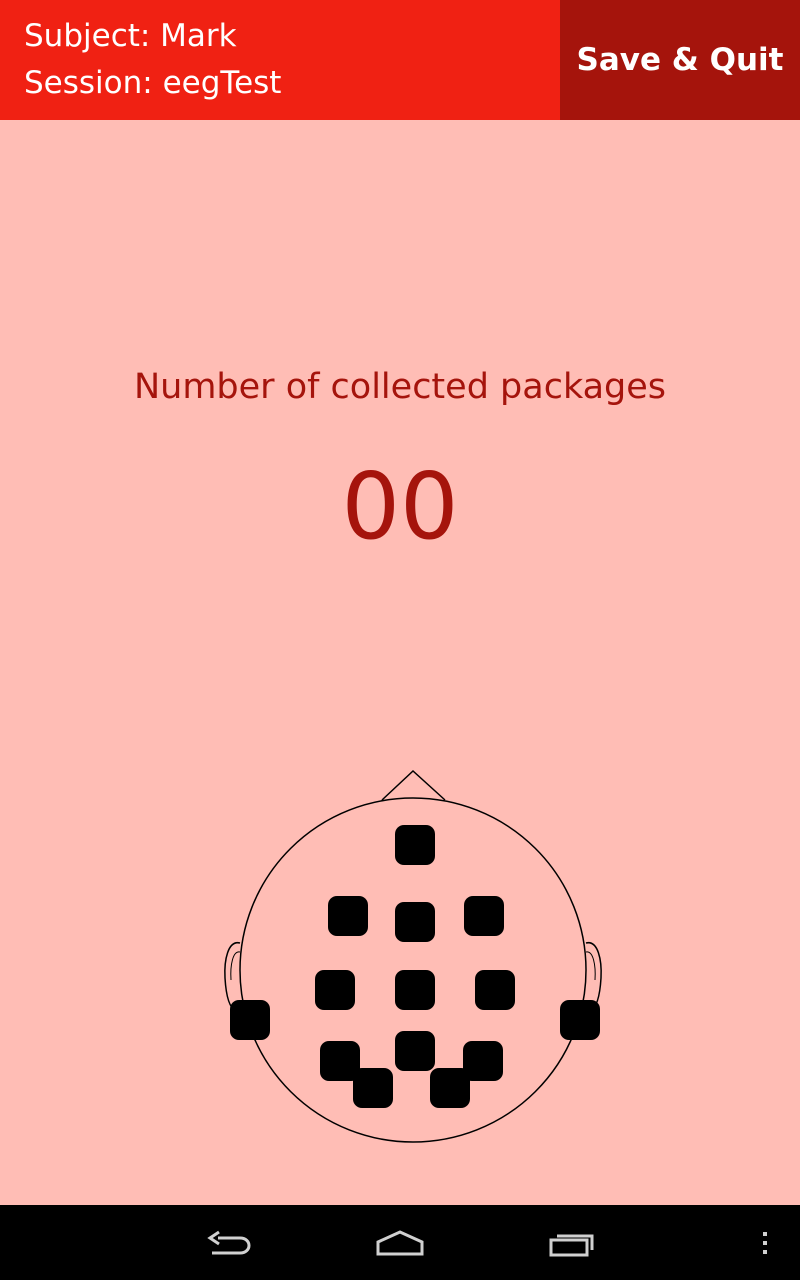 The height and width of the screenshot is (1280, 800). What do you see at coordinates (413, 956) in the screenshot?
I see `eeg-head-map` at bounding box center [413, 956].